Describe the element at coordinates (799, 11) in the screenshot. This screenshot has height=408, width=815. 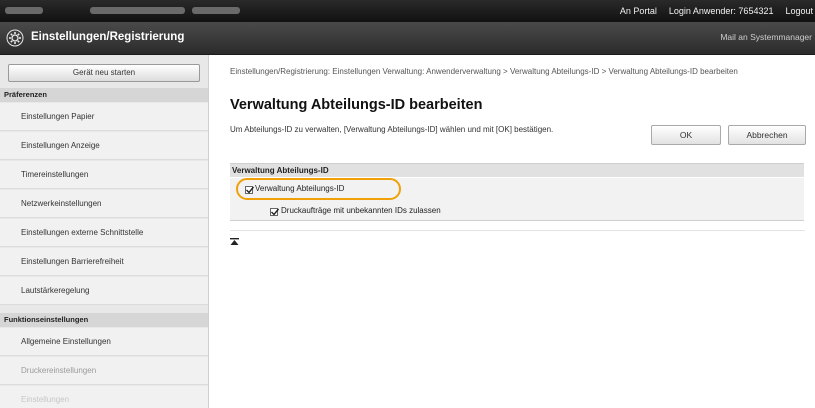
I see `logout-link: Logout` at that location.